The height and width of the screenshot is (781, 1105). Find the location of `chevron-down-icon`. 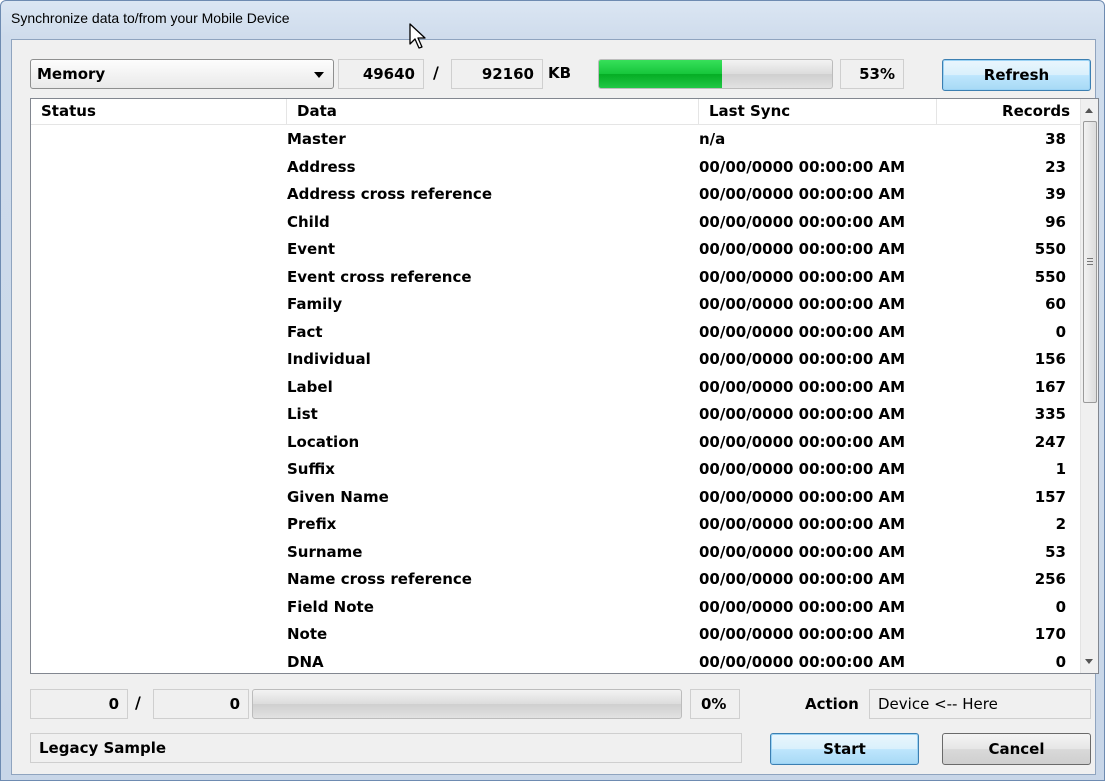

chevron-down-icon is located at coordinates (319, 75).